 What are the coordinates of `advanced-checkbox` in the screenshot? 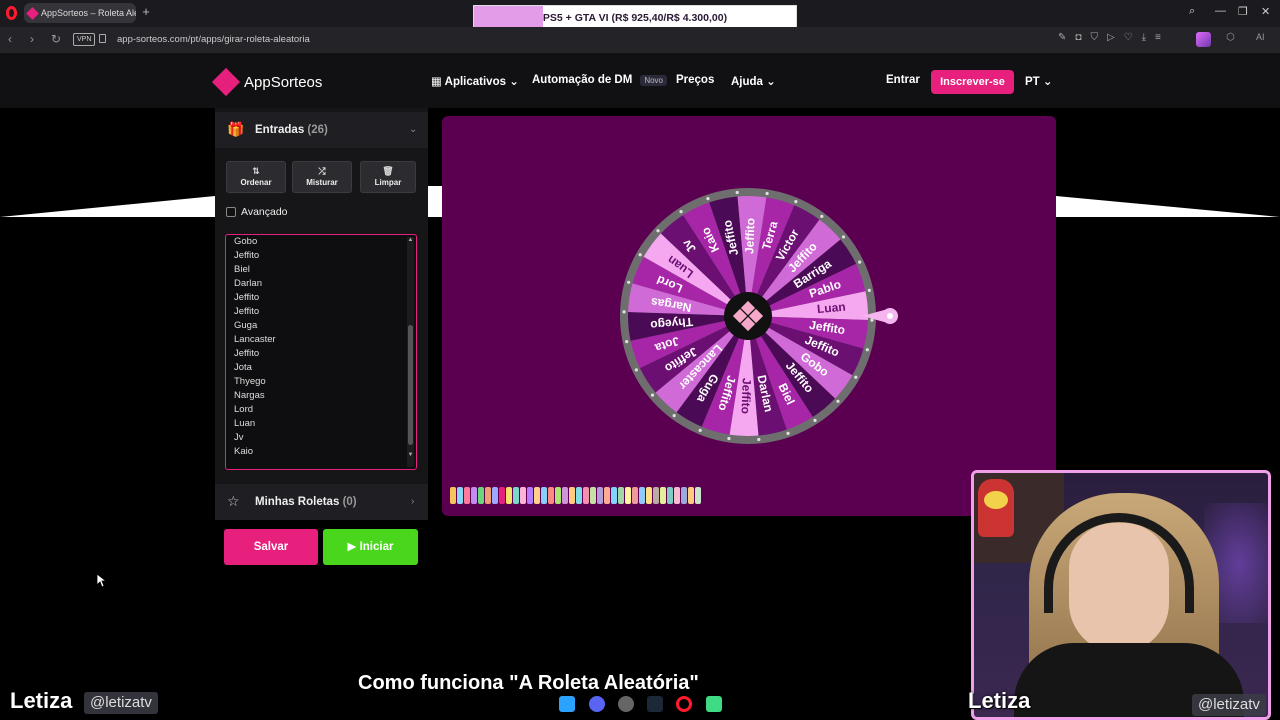 It's located at (231, 212).